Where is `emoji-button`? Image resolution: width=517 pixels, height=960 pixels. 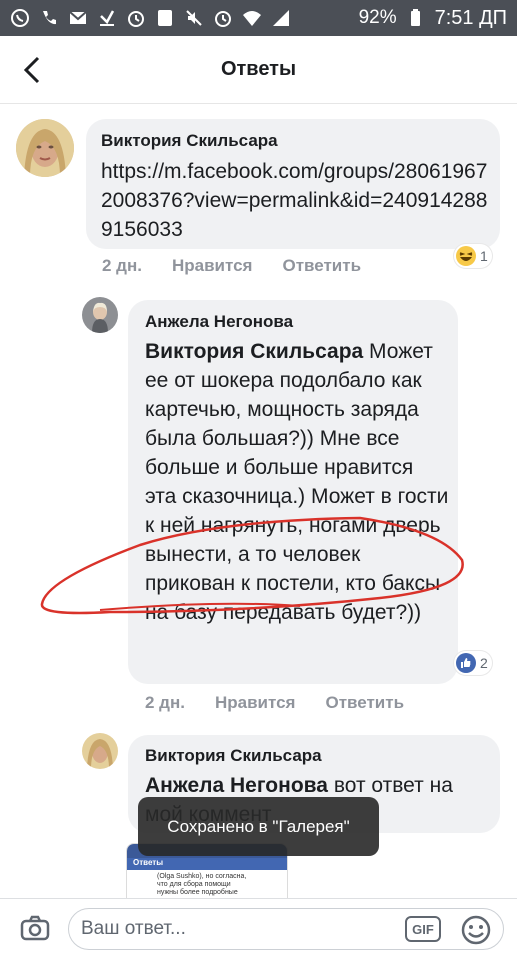 emoji-button is located at coordinates (476, 930).